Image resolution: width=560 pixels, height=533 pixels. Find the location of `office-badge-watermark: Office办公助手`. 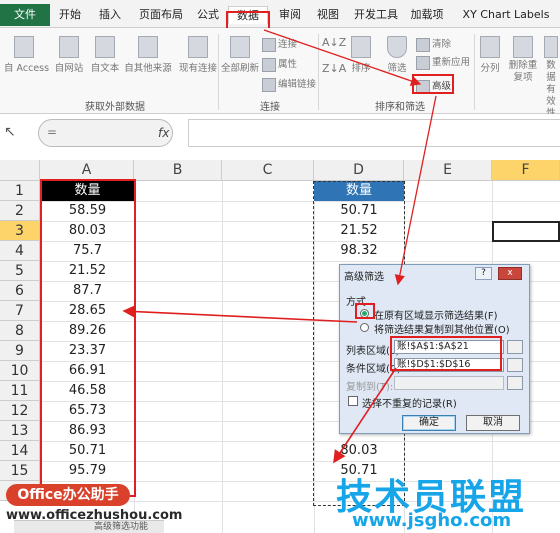

office-badge-watermark: Office办公助手 is located at coordinates (68, 495).